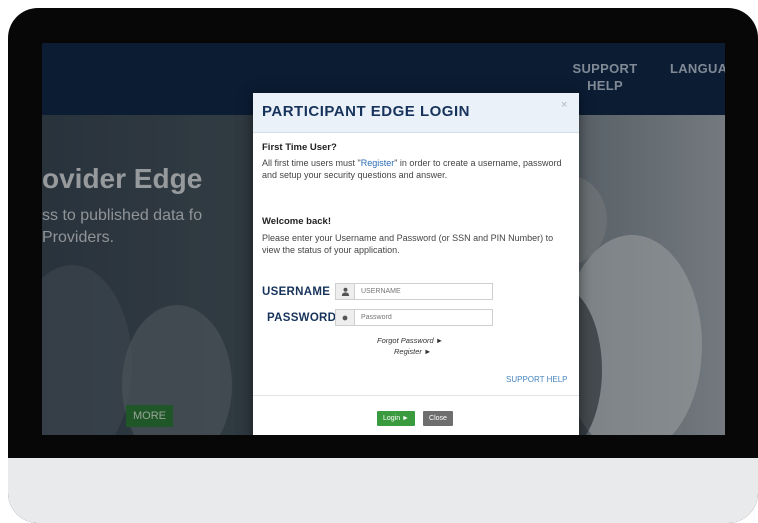 Image resolution: width=758 pixels, height=523 pixels. What do you see at coordinates (564, 105) in the screenshot?
I see `close-icon: ×` at bounding box center [564, 105].